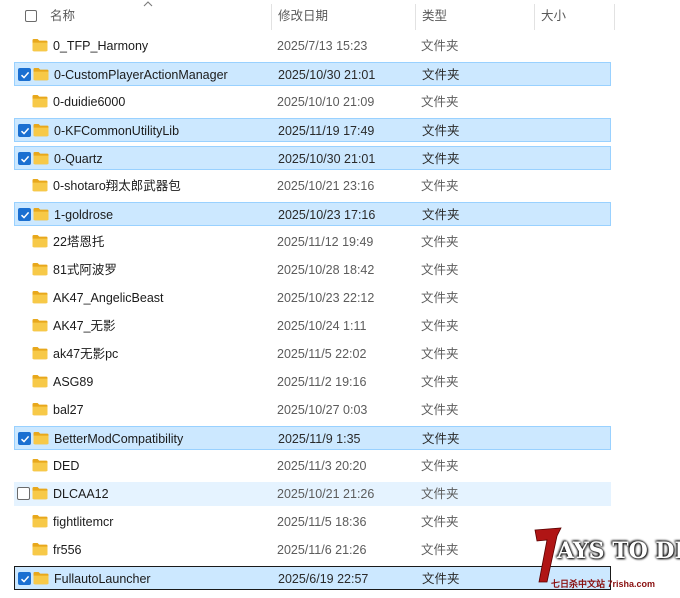 This screenshot has width=680, height=598. I want to click on row-checkbox, so click(23, 493).